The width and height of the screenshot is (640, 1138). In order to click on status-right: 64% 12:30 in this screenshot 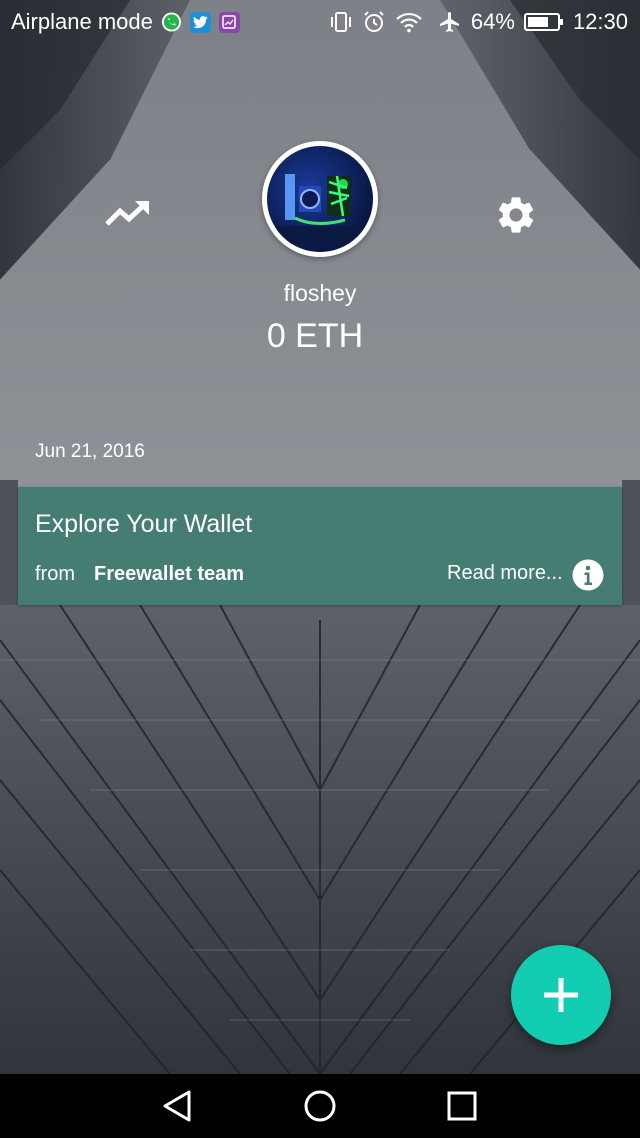, I will do `click(478, 22)`.